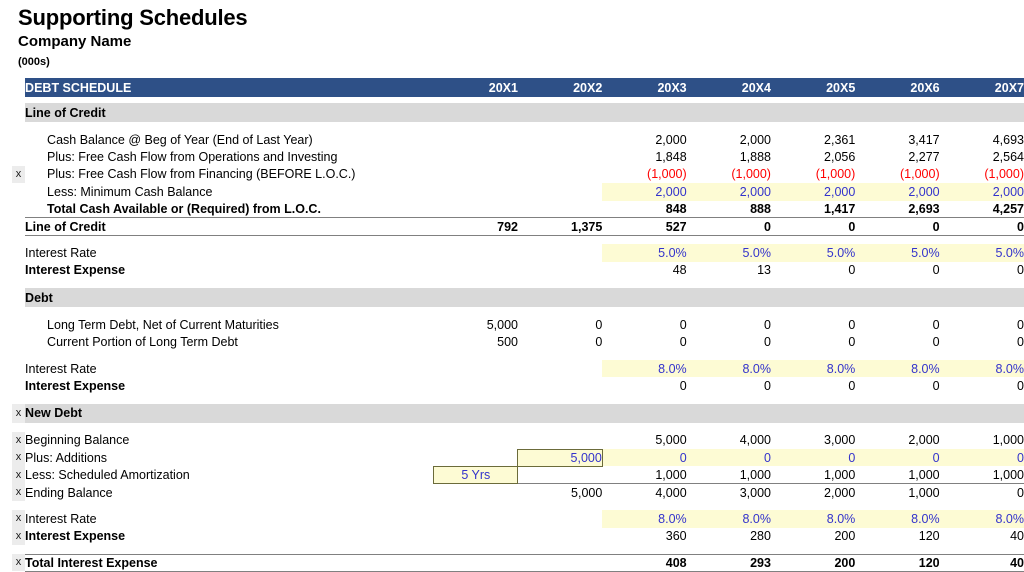 The image size is (1024, 572). What do you see at coordinates (755, 157) in the screenshot?
I see `cell-20x4: 1,888` at bounding box center [755, 157].